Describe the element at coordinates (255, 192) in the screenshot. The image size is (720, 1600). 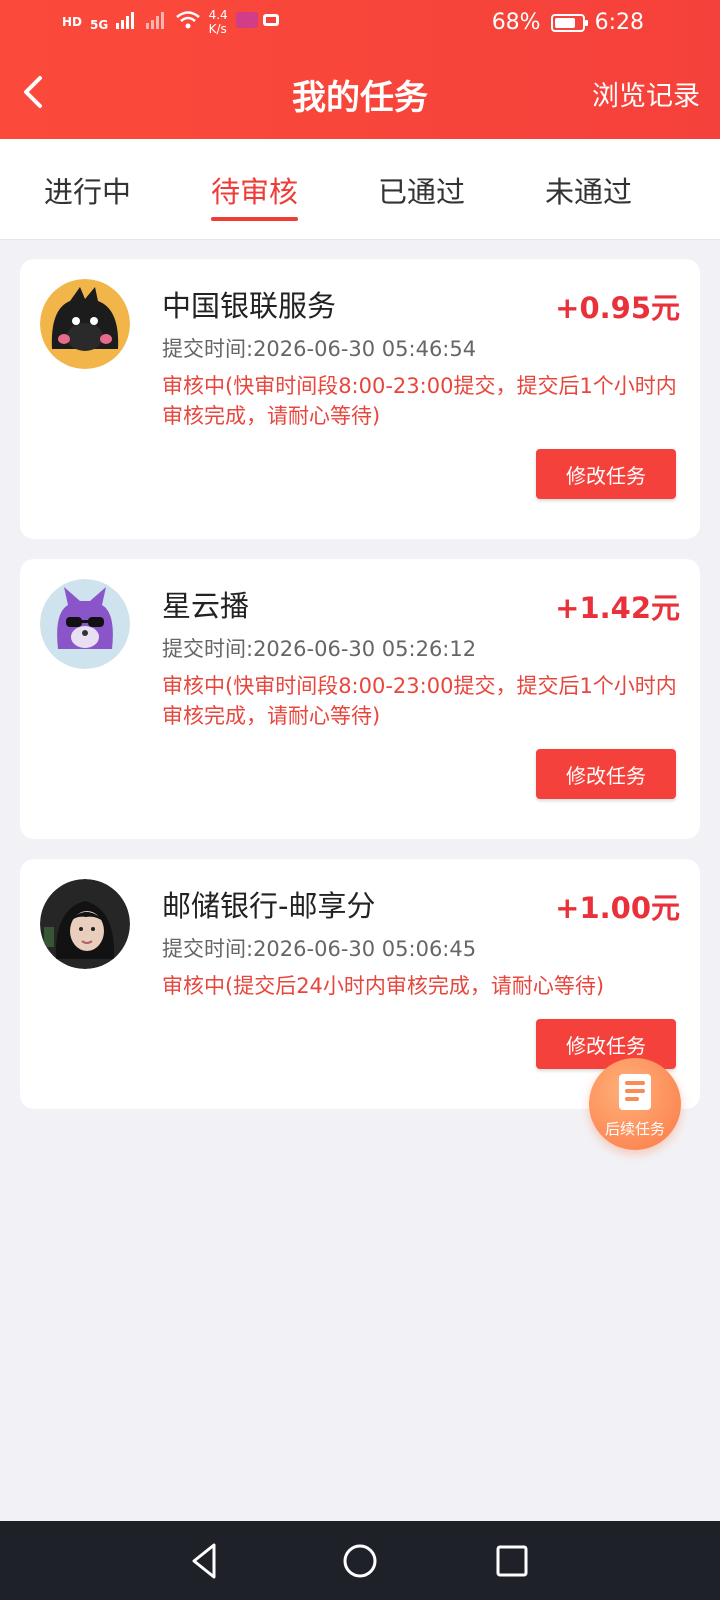
I see `tab-label: 待审核` at that location.